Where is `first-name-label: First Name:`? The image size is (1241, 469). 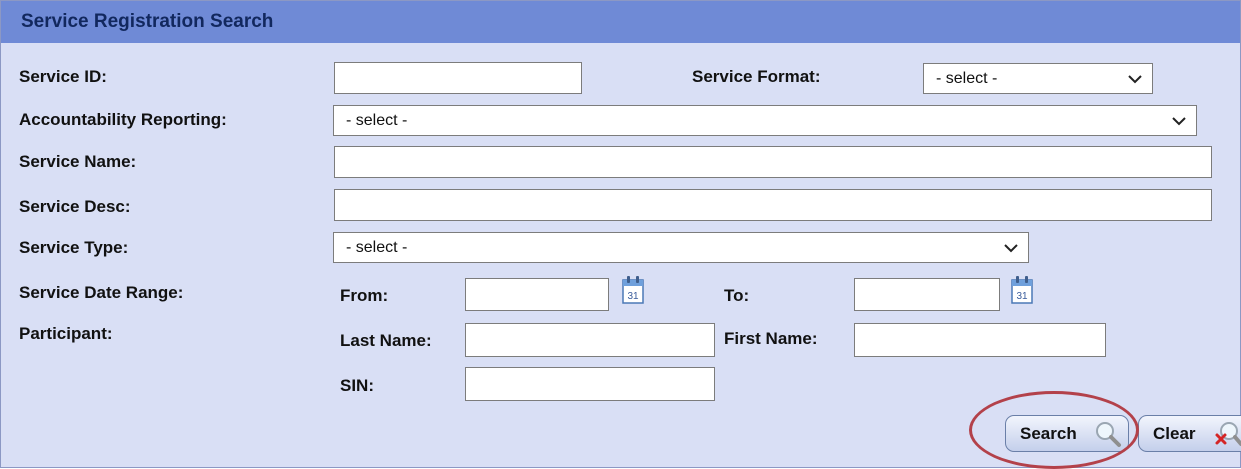 first-name-label: First Name: is located at coordinates (771, 338).